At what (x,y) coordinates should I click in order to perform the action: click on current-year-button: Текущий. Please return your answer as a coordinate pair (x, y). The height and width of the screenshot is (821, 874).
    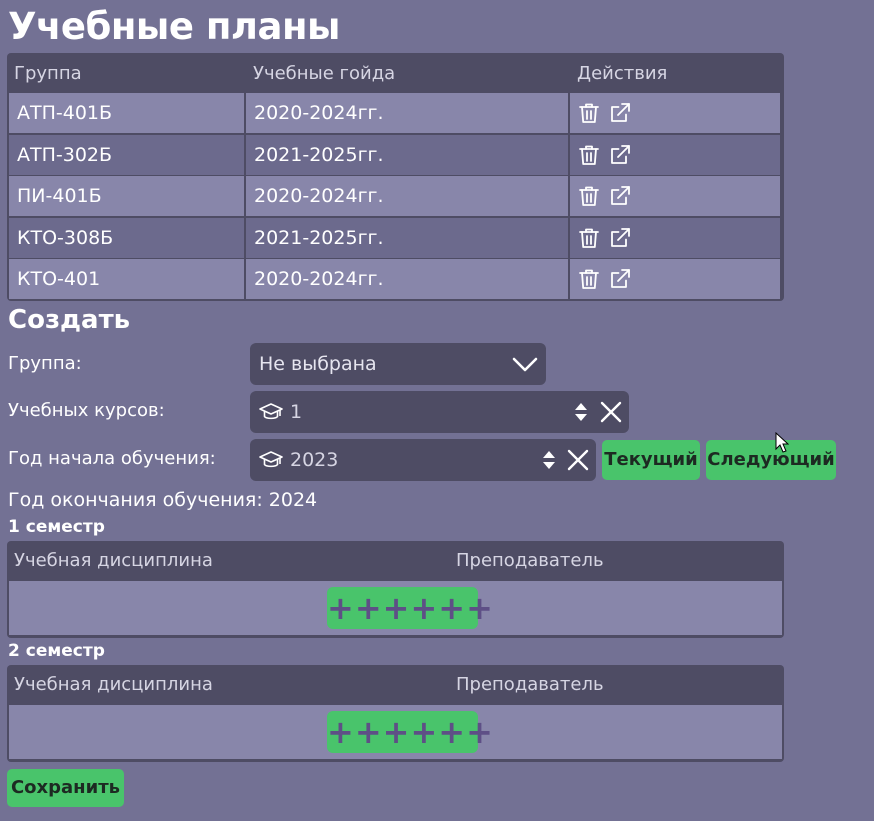
    Looking at the image, I should click on (651, 460).